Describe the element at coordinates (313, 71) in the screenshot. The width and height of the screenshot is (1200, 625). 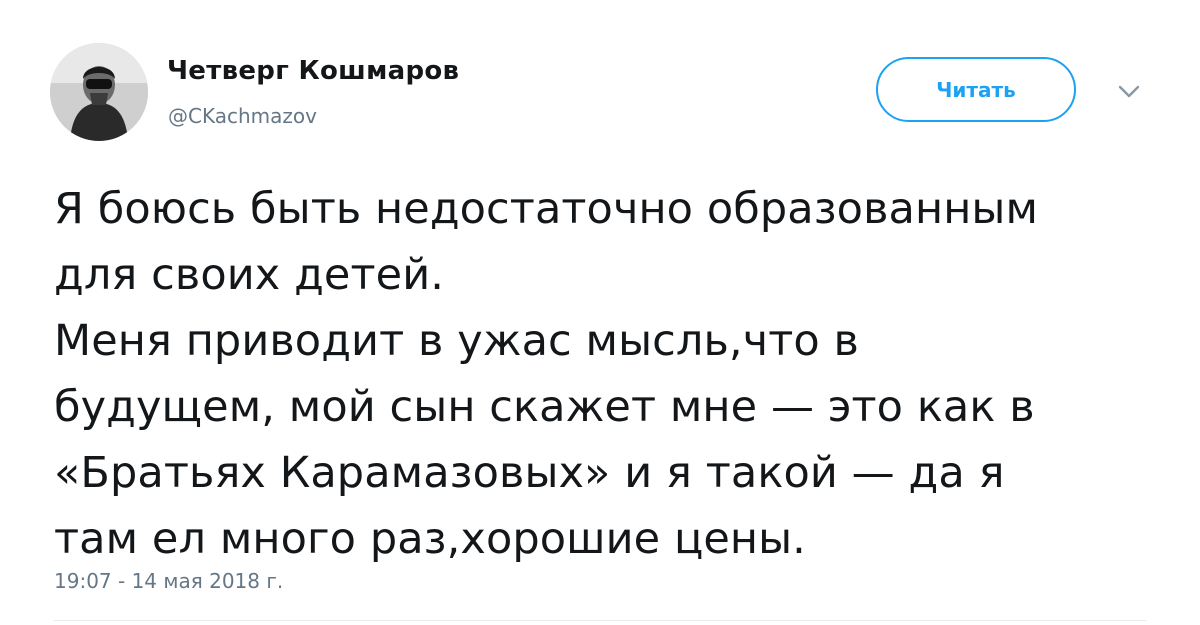
I see `display-name: Четверг Кошмаров` at that location.